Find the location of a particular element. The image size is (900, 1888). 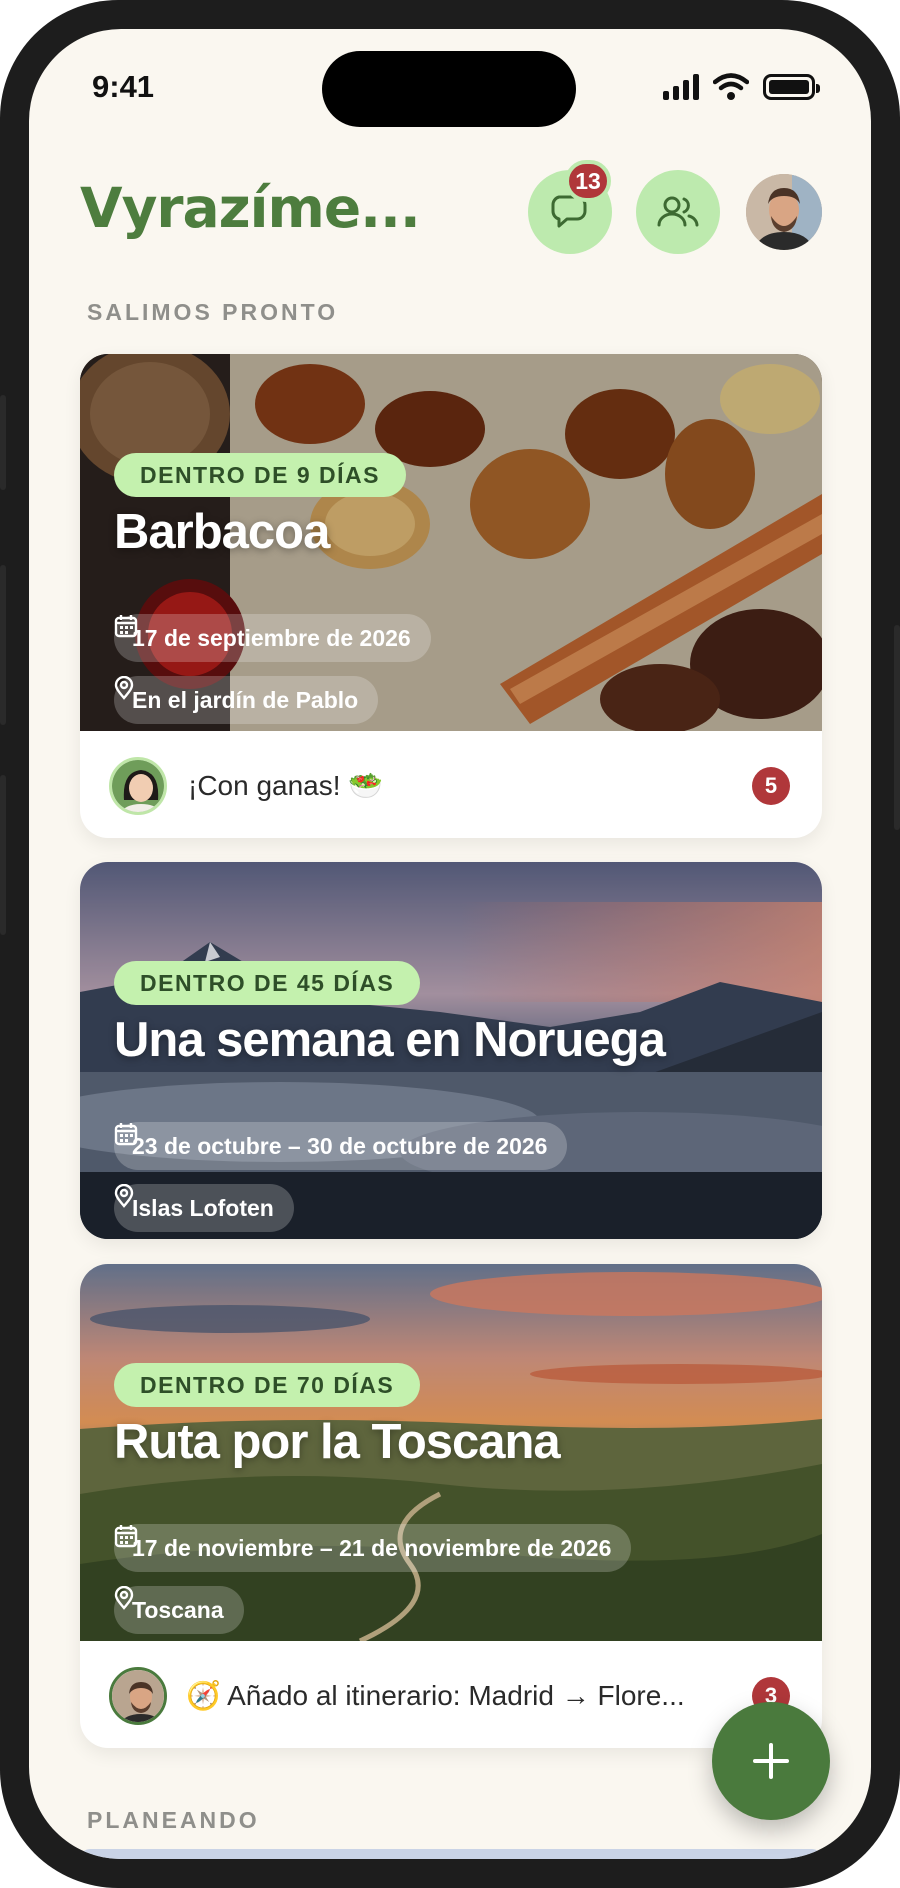

event-location-chip: Islas Lofoten is located at coordinates (204, 1208).